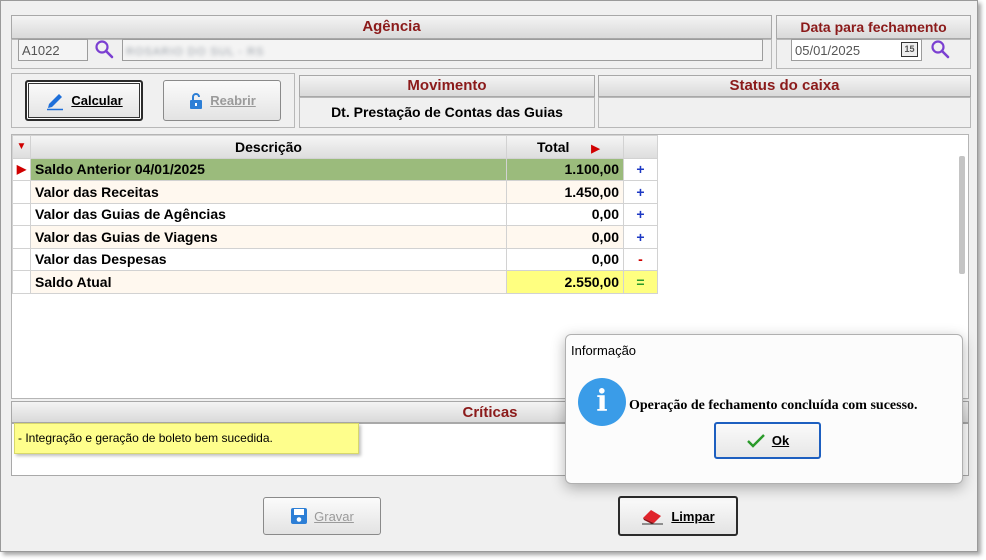  Describe the element at coordinates (553, 146) in the screenshot. I see `col-total-label: Total` at that location.